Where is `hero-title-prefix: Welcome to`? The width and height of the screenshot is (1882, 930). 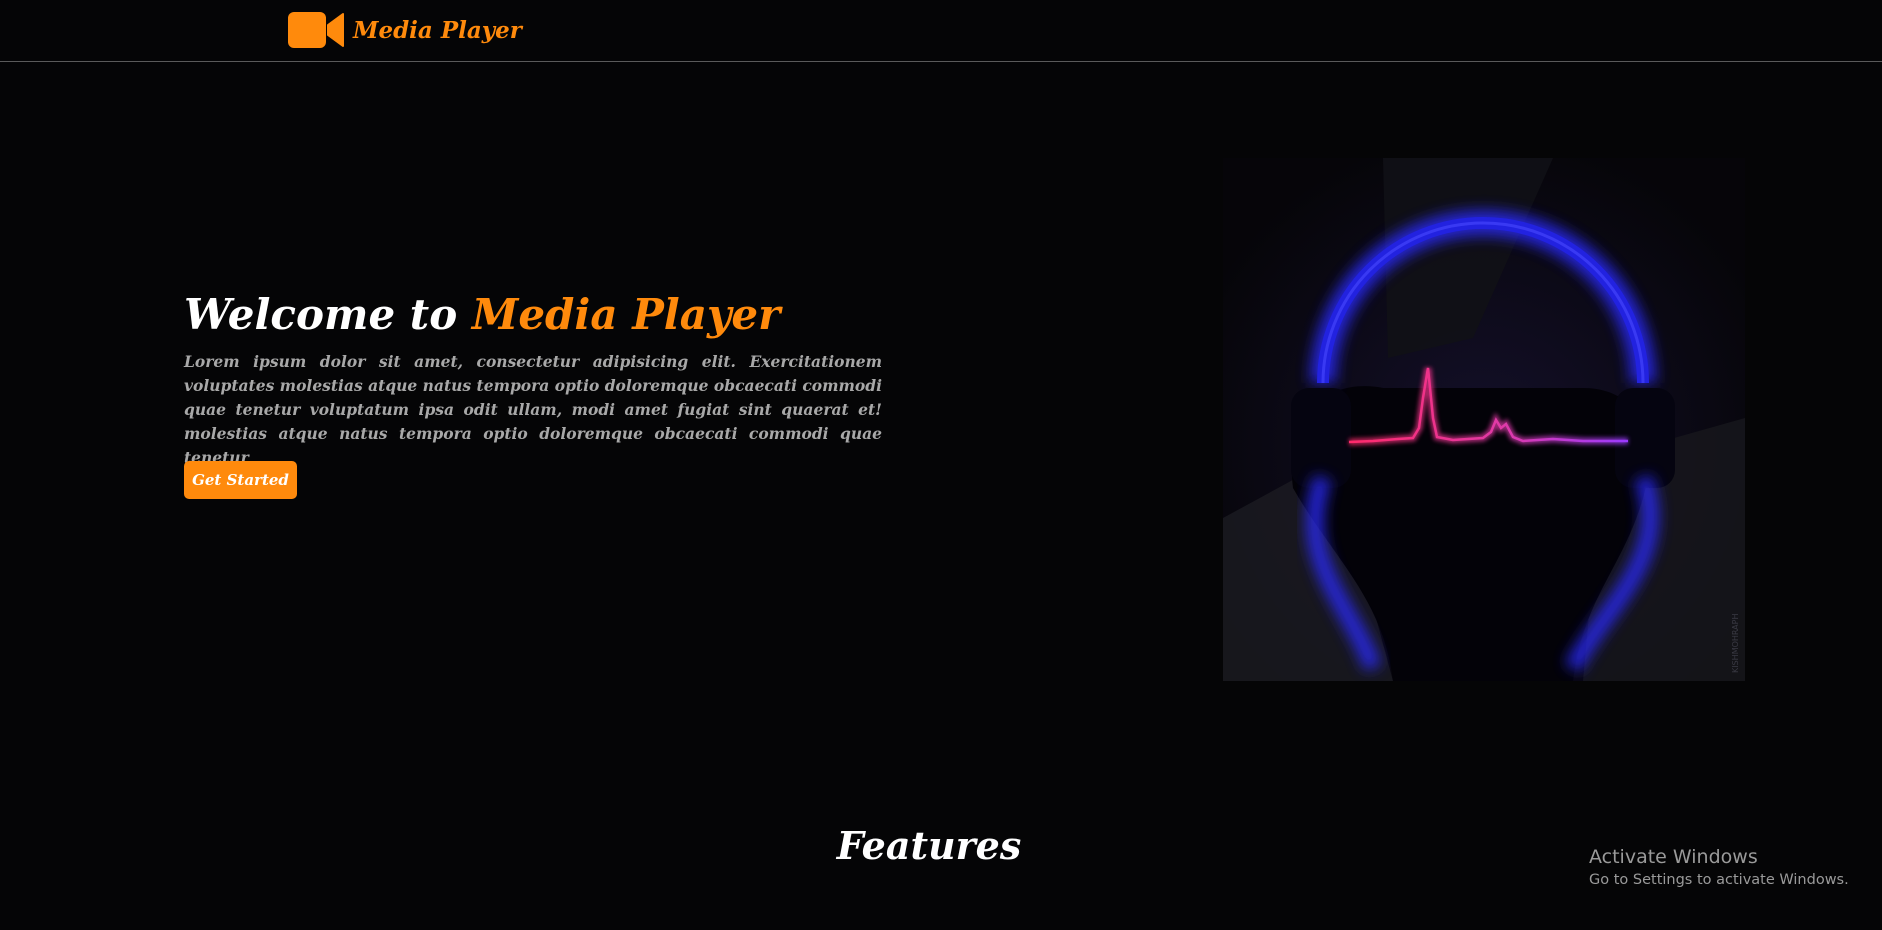 hero-title-prefix: Welcome to is located at coordinates (321, 314).